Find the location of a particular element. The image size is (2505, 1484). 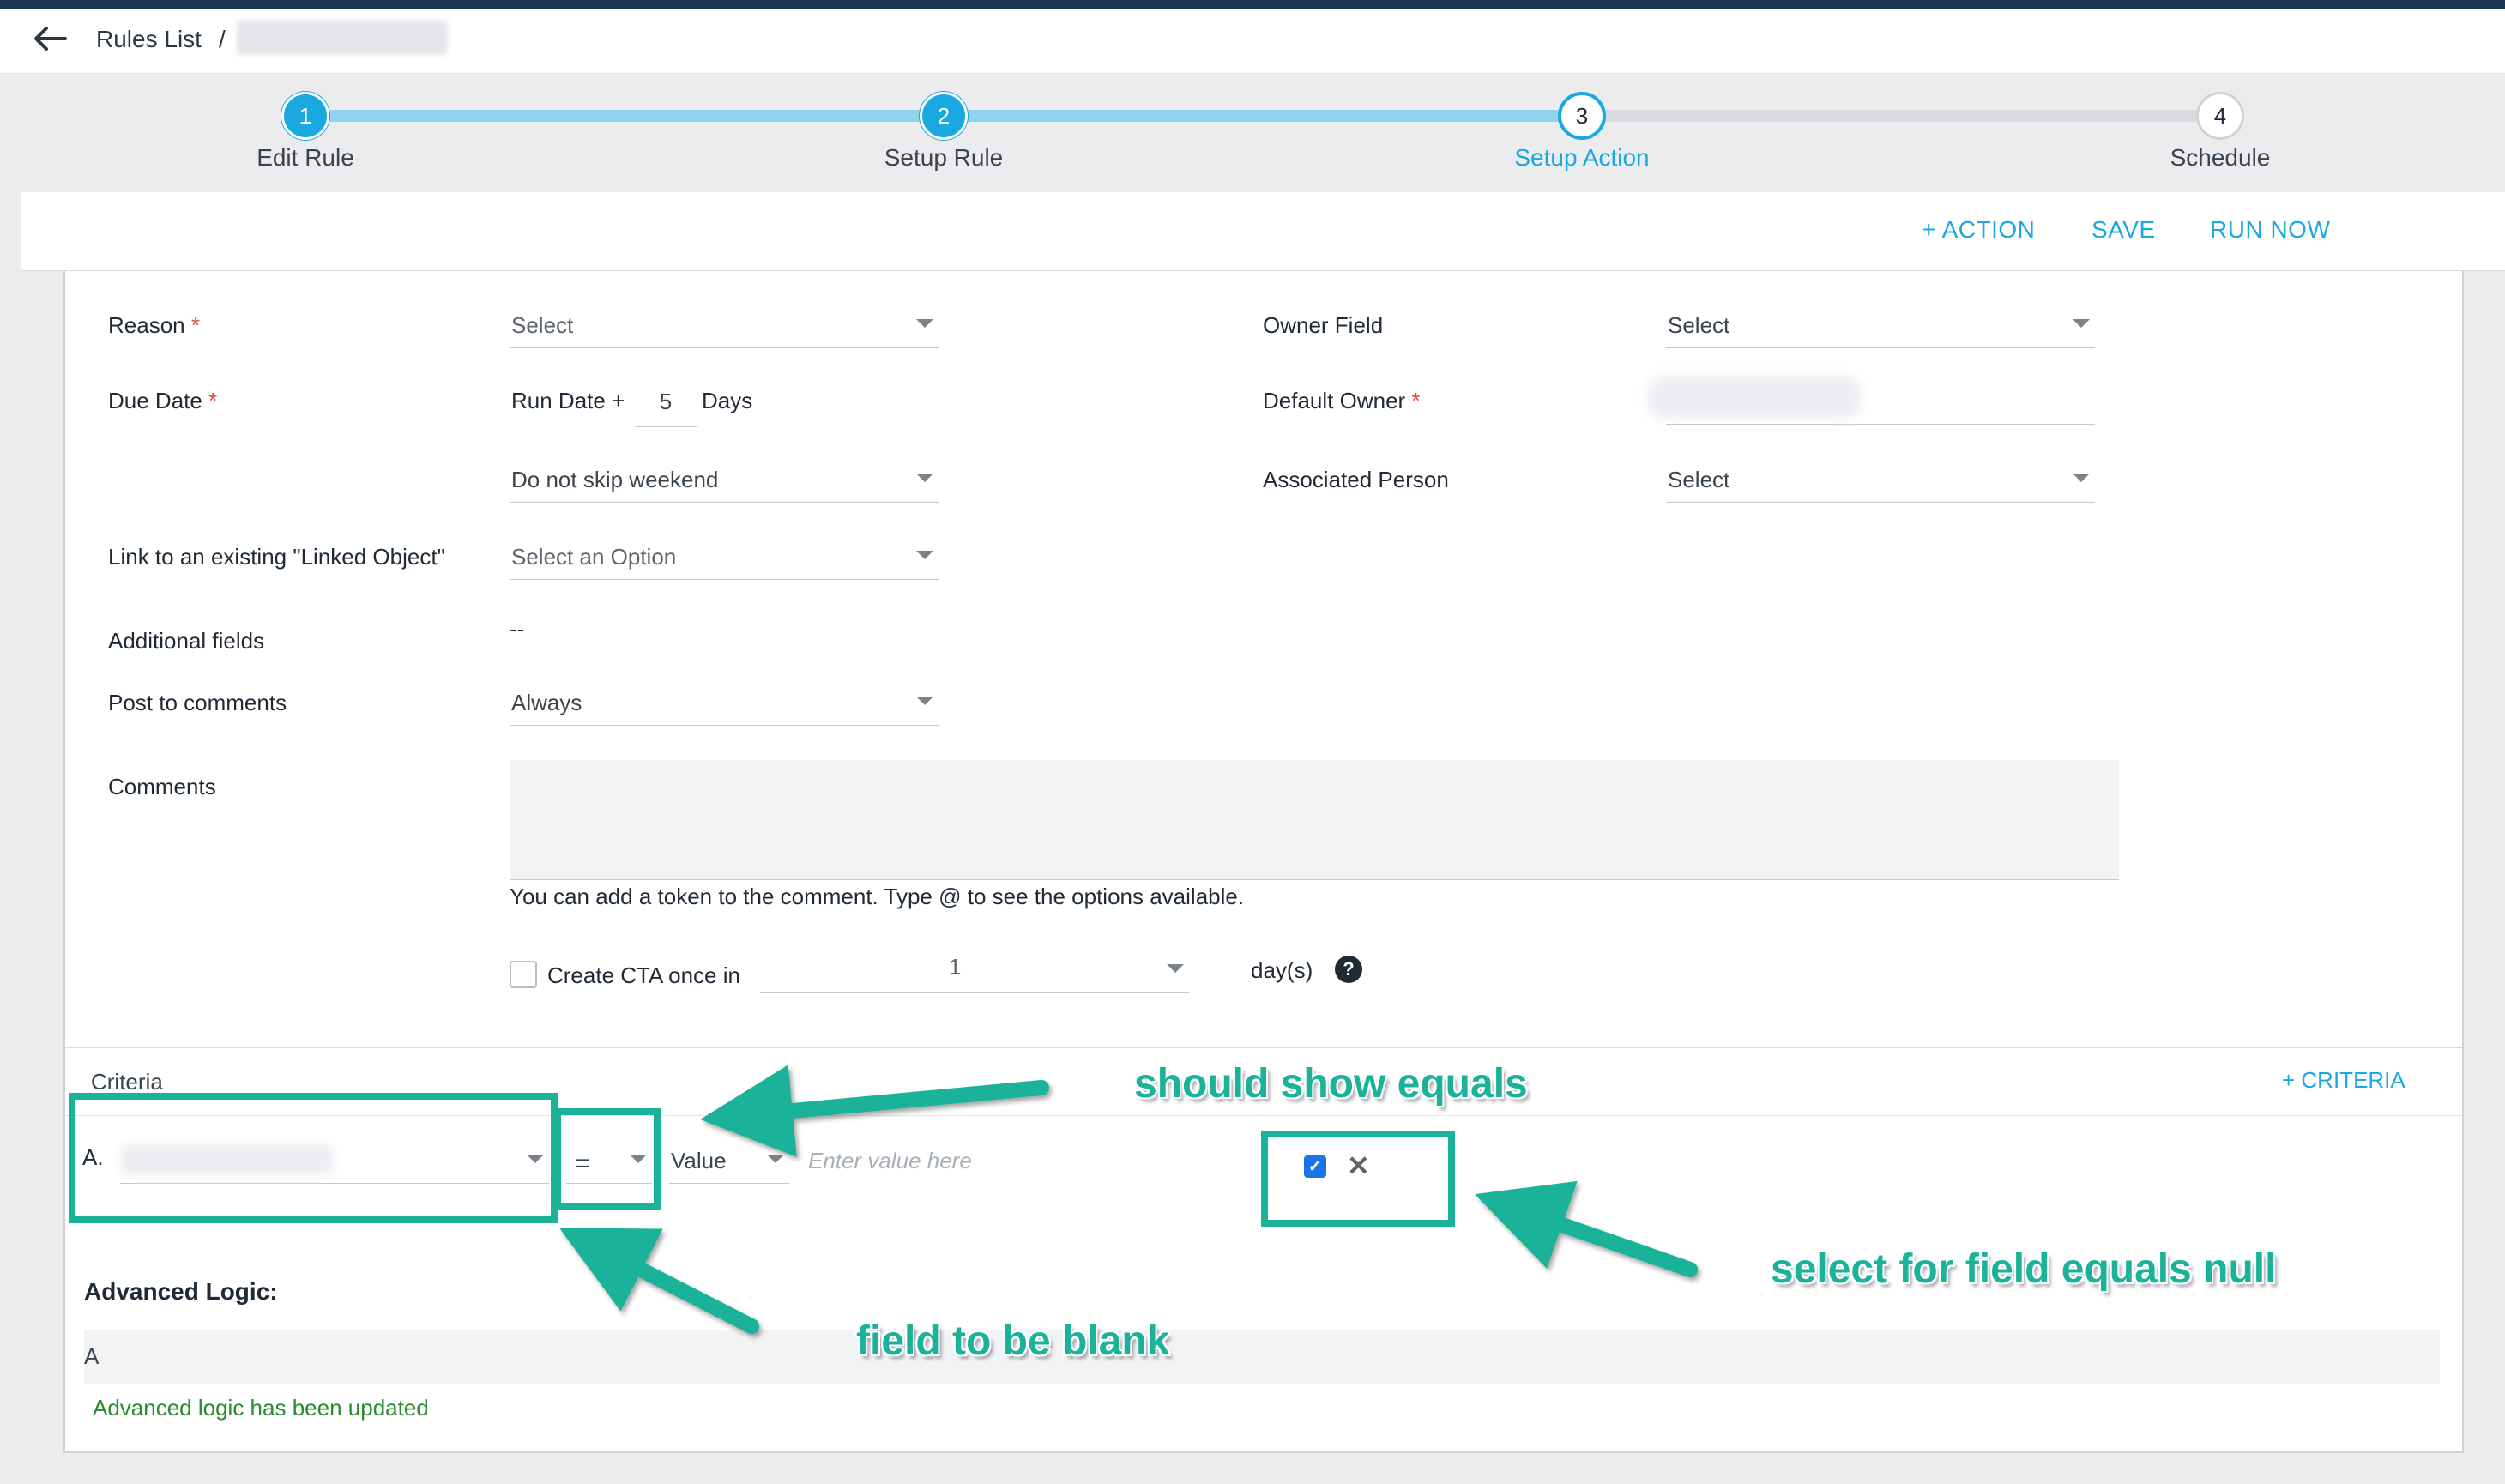

arrow-to-null is located at coordinates (1586, 1228).